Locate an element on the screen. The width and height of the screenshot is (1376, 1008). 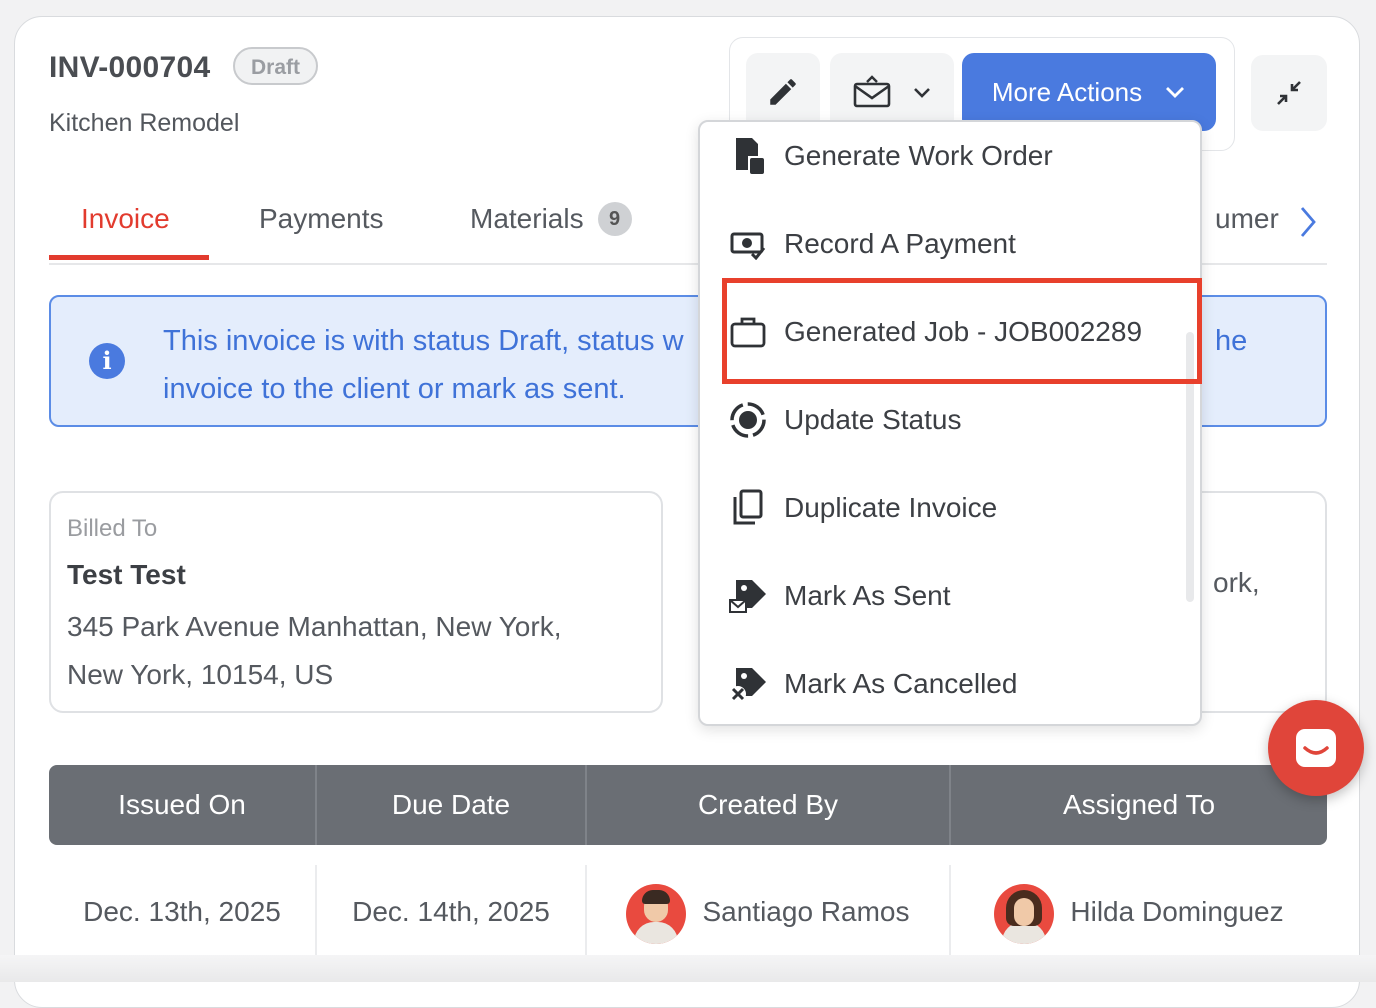
invoice-subtitle: Kitchen Remodel is located at coordinates (144, 123).